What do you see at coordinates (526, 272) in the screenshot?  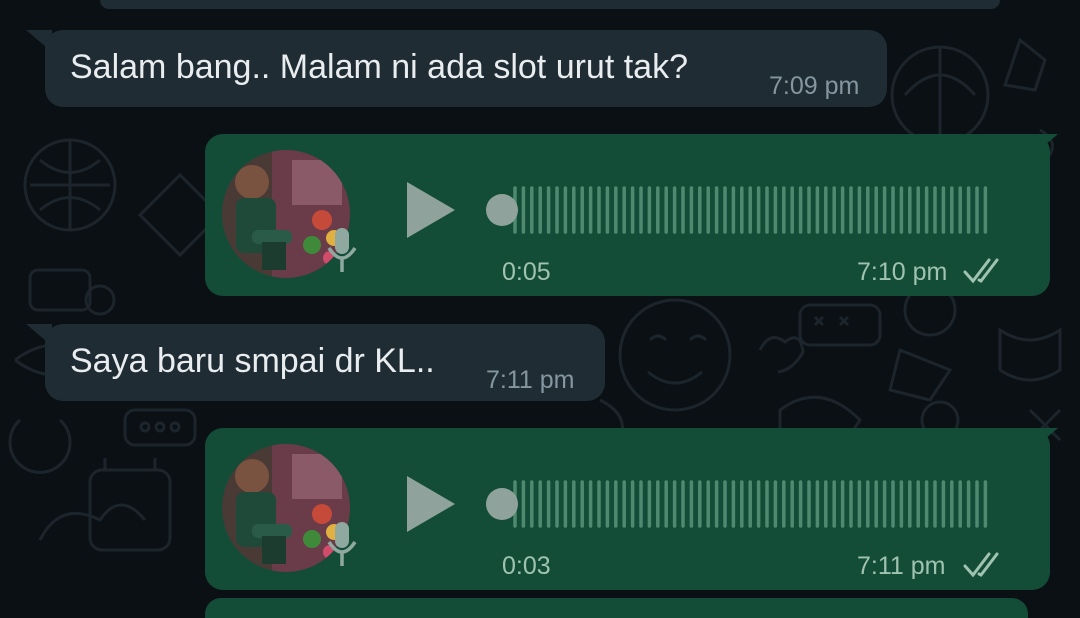 I see `voice-duration: 0:05` at bounding box center [526, 272].